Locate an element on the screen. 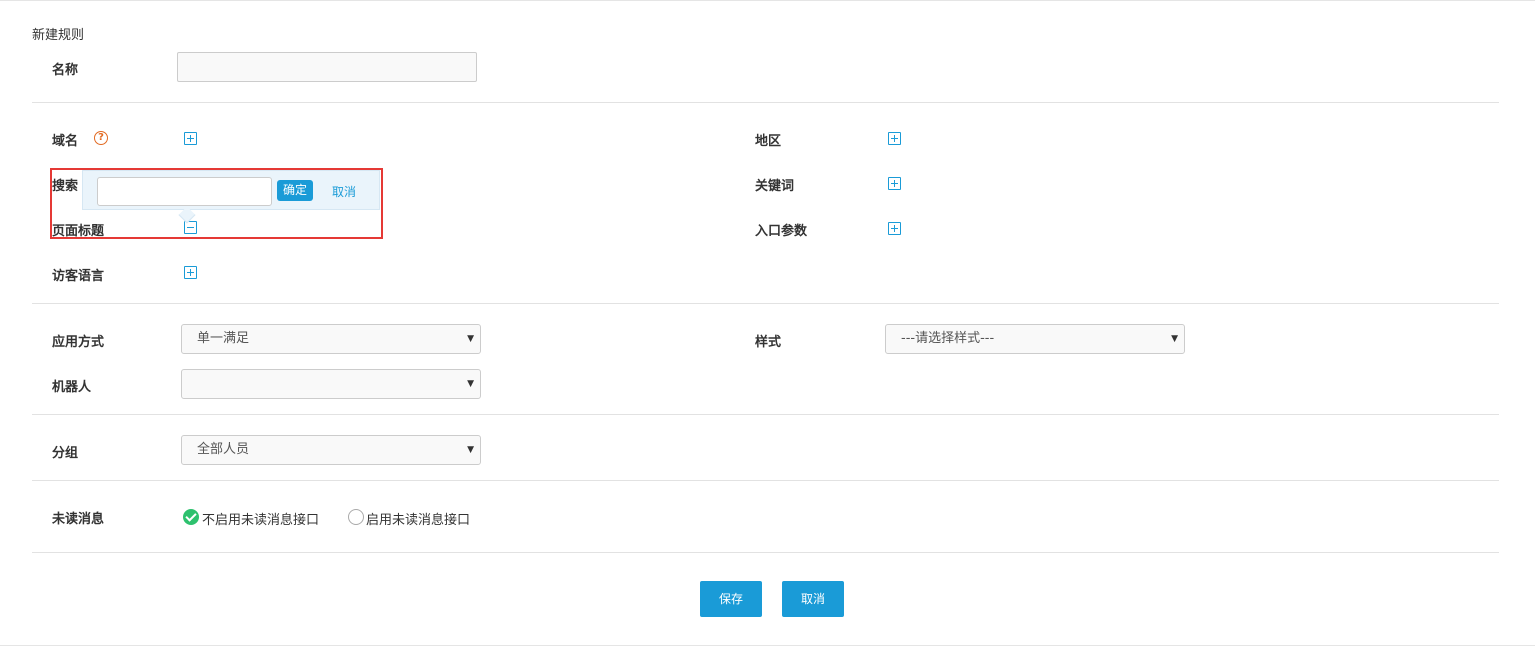  domain-add-icon is located at coordinates (190, 138).